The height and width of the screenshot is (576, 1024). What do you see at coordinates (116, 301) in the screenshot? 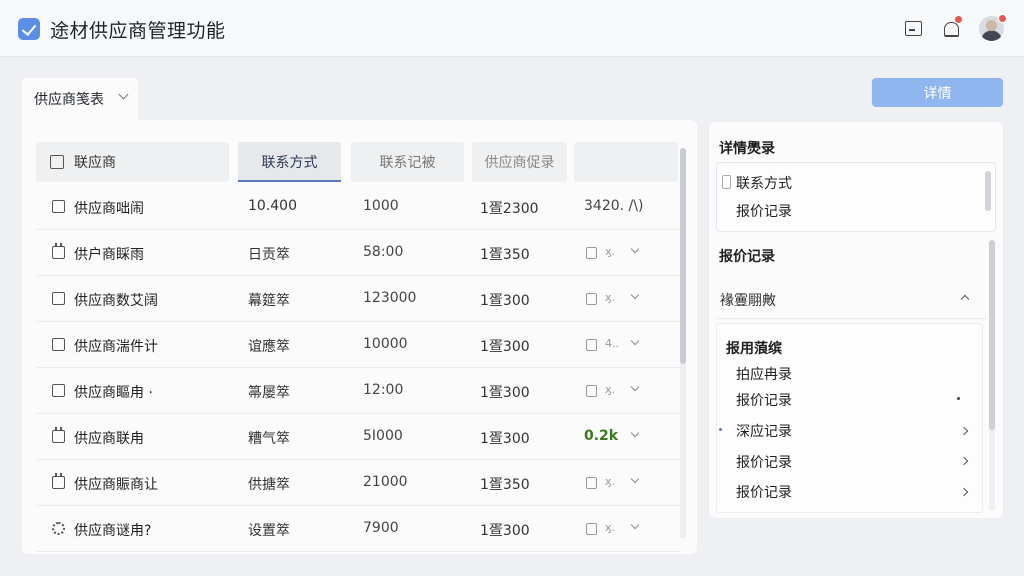
I see `cell-supplier-name: 供应商数艾阔` at bounding box center [116, 301].